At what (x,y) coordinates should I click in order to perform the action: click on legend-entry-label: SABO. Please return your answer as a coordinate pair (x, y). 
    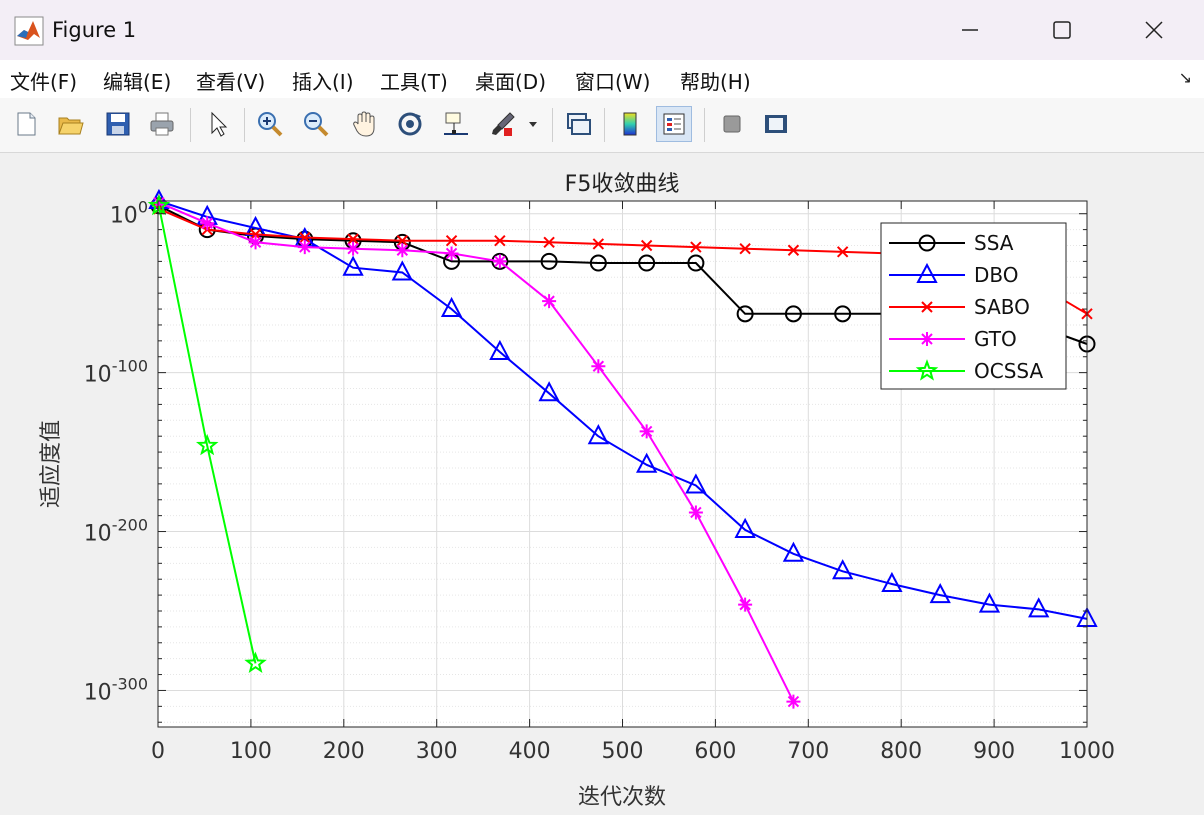
    Looking at the image, I should click on (1002, 307).